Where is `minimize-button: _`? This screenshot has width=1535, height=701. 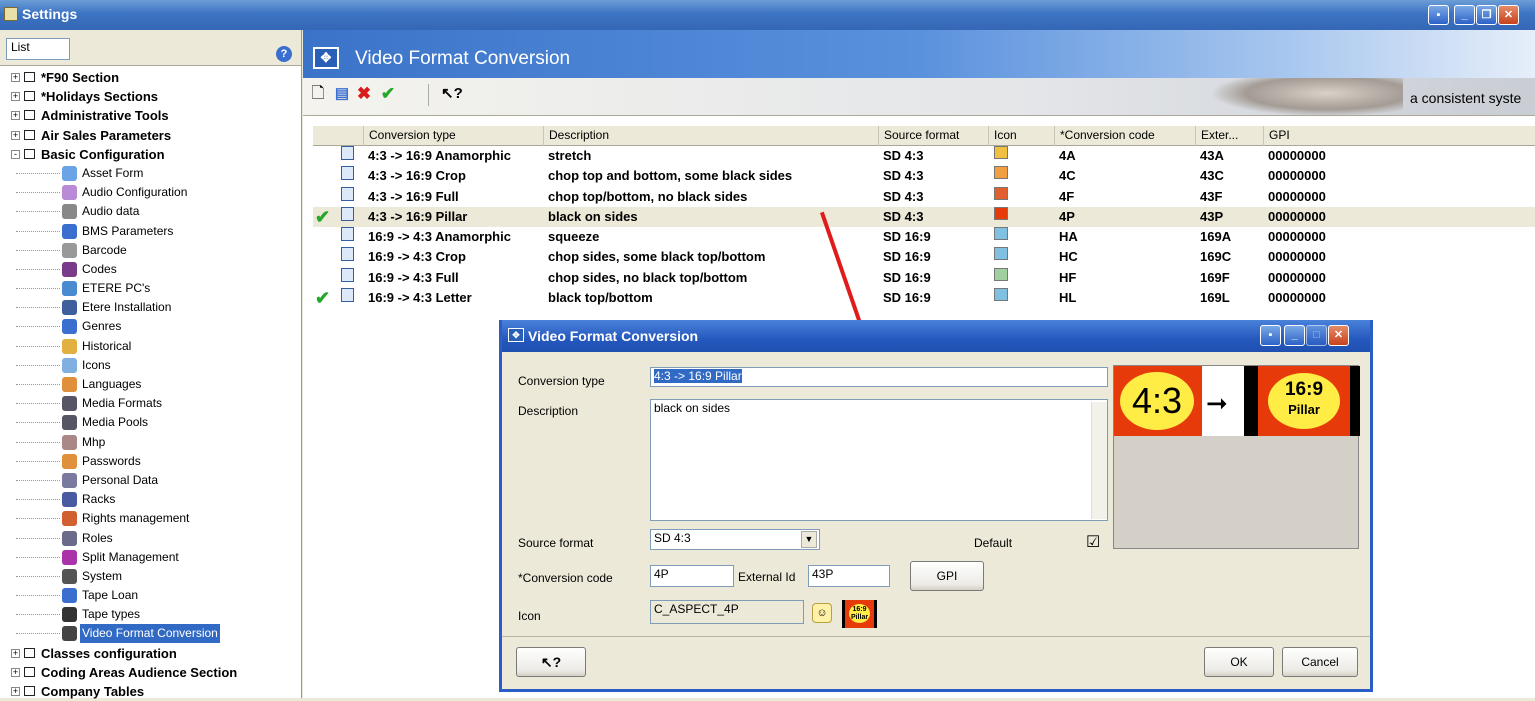 minimize-button: _ is located at coordinates (1464, 15).